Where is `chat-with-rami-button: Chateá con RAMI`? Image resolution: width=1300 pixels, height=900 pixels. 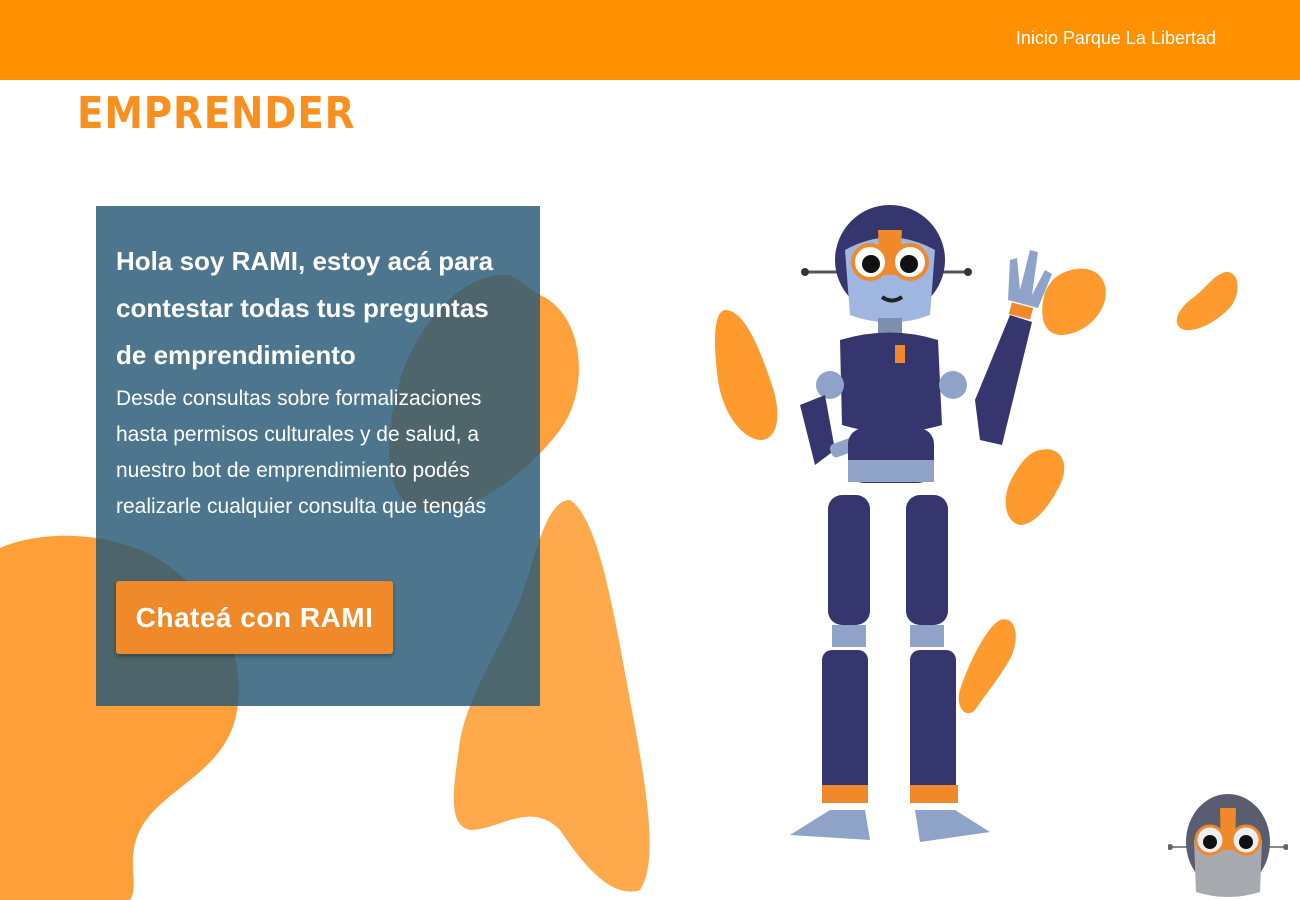
chat-with-rami-button: Chateá con RAMI is located at coordinates (254, 617).